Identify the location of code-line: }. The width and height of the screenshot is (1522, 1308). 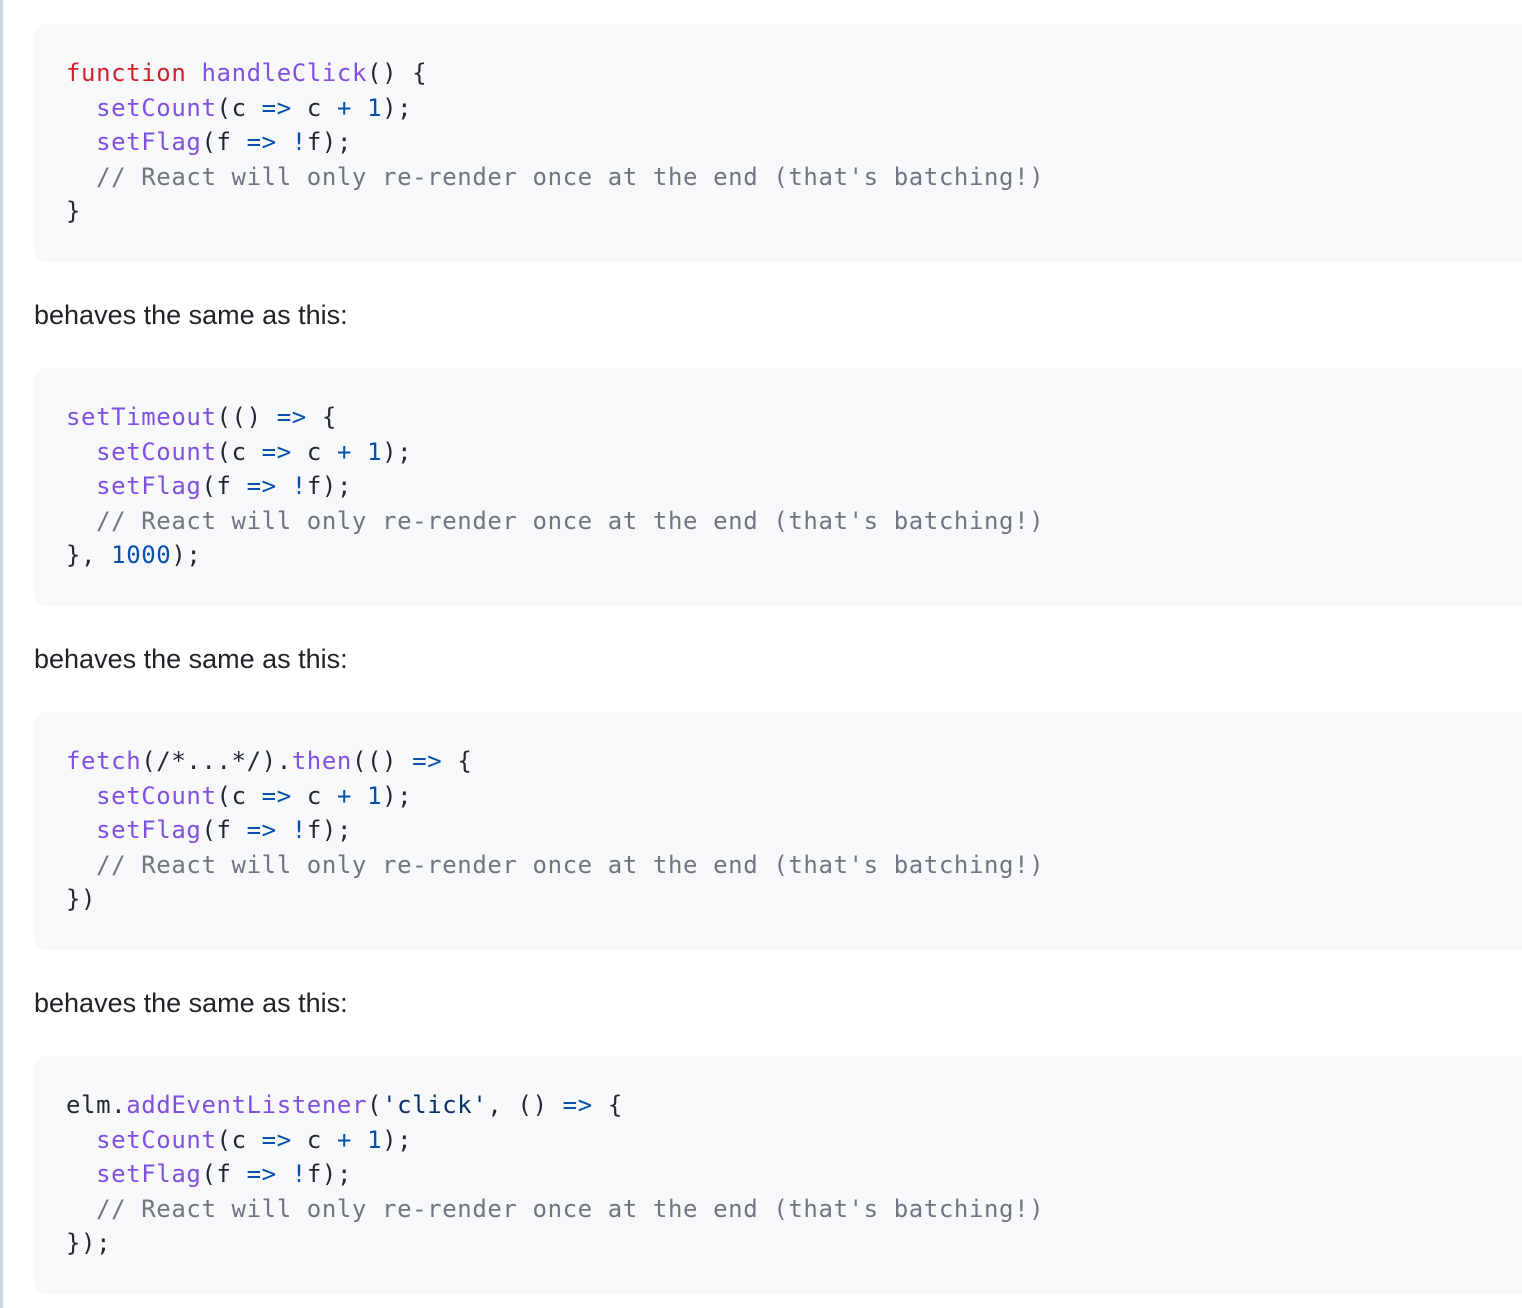
(73, 211).